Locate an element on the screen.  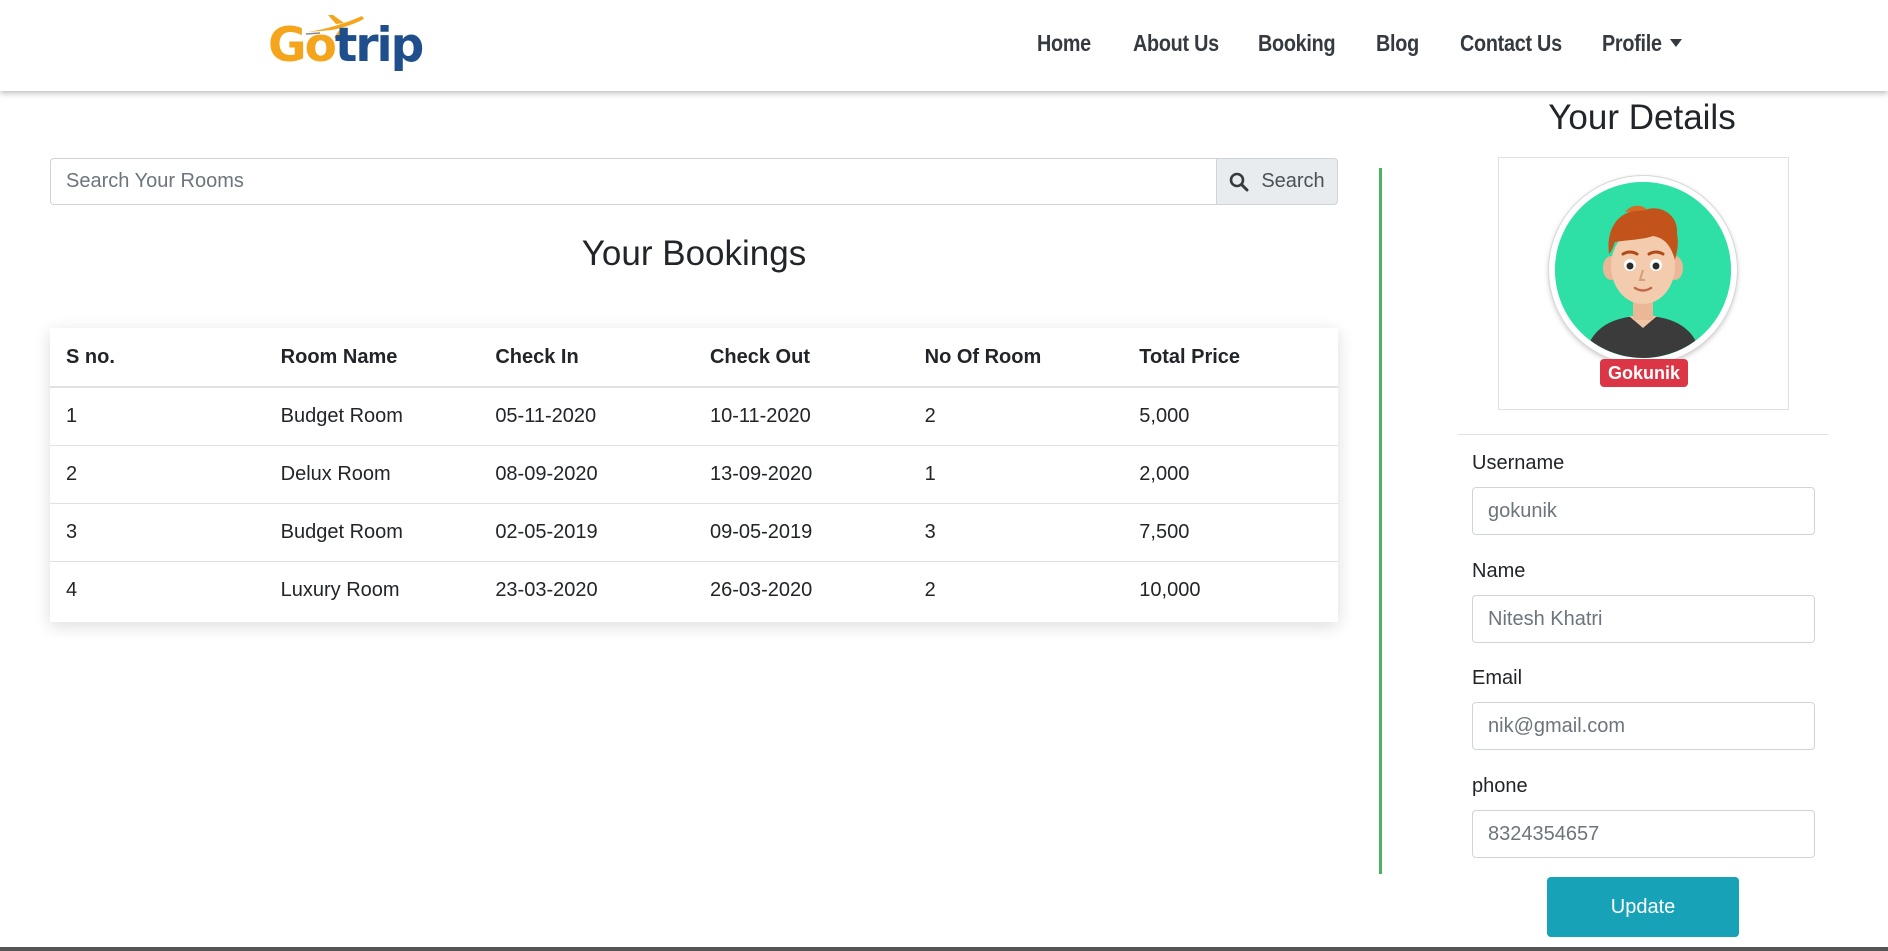
email-field is located at coordinates (1643, 726).